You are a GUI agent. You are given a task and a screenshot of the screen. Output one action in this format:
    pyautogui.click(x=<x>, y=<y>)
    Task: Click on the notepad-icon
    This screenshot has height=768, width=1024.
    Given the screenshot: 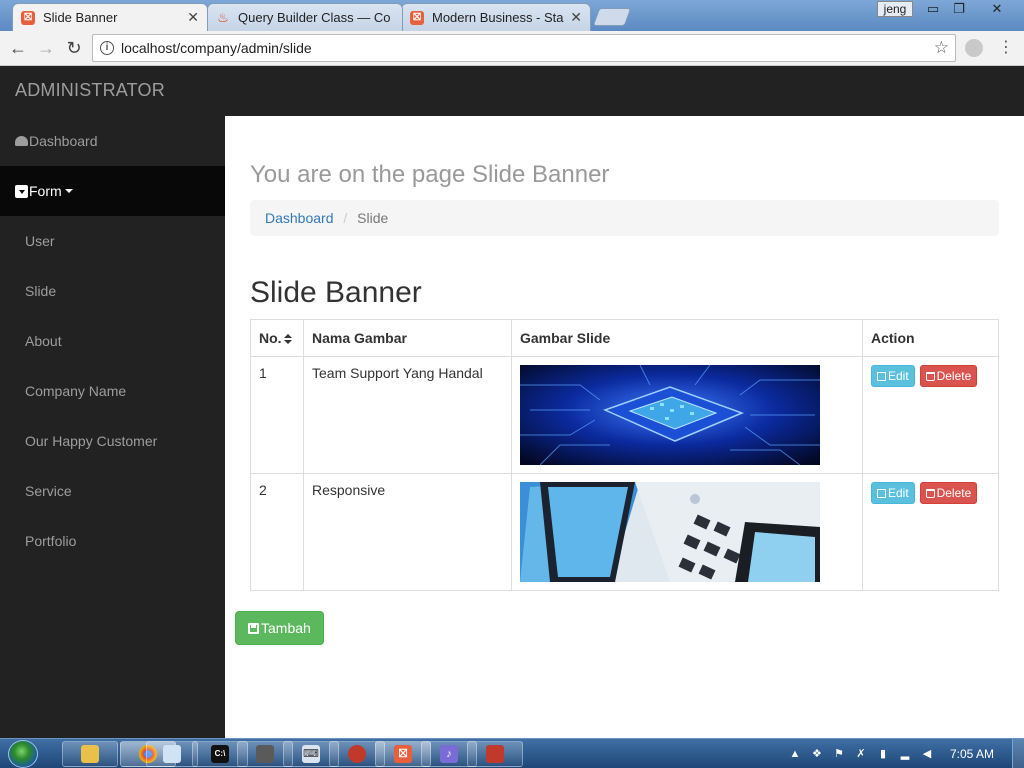 What is the action you would take?
    pyautogui.click(x=172, y=754)
    